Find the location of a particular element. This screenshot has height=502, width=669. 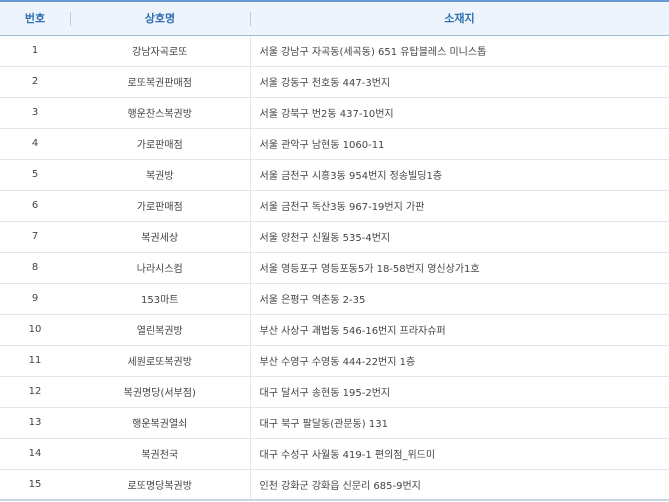

row-number: 12 is located at coordinates (35, 392).